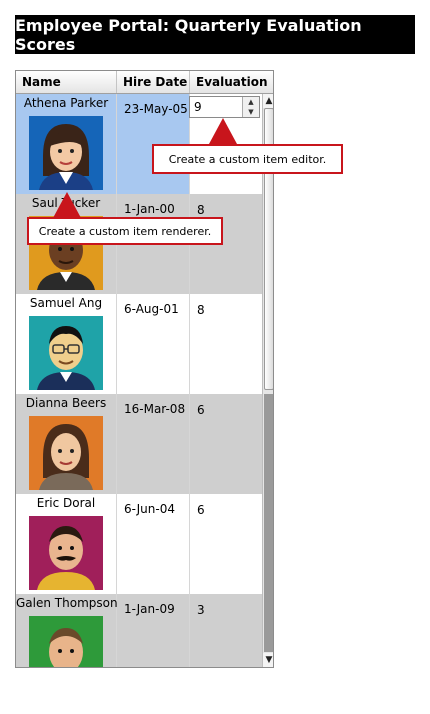 The width and height of the screenshot is (430, 714). I want to click on scrollbar-track, so click(268, 523).